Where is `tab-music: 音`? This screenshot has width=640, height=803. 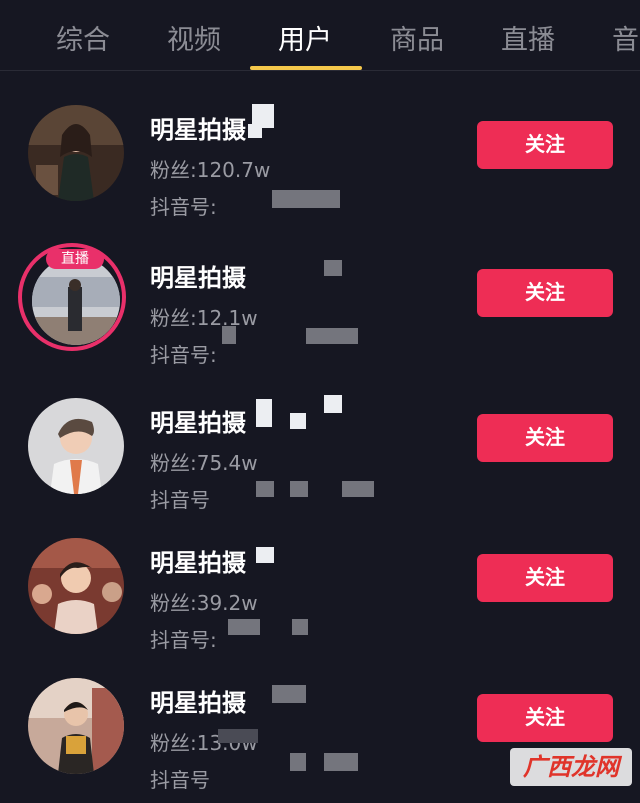
tab-music: 音 is located at coordinates (625, 37).